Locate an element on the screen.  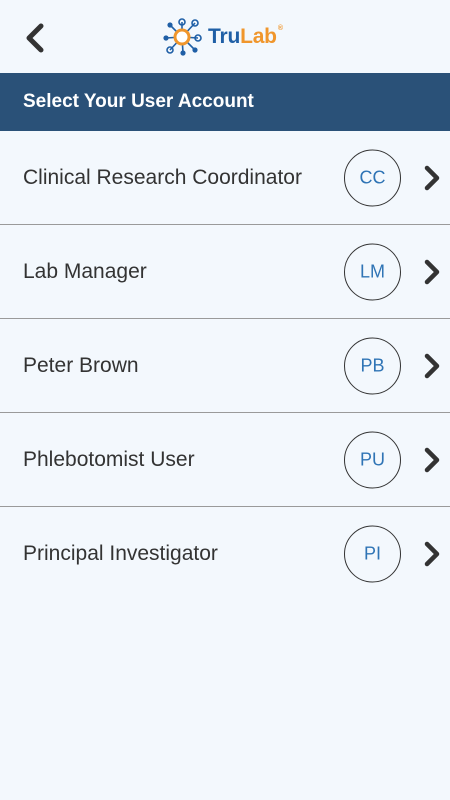
account-avatar: PB is located at coordinates (372, 365).